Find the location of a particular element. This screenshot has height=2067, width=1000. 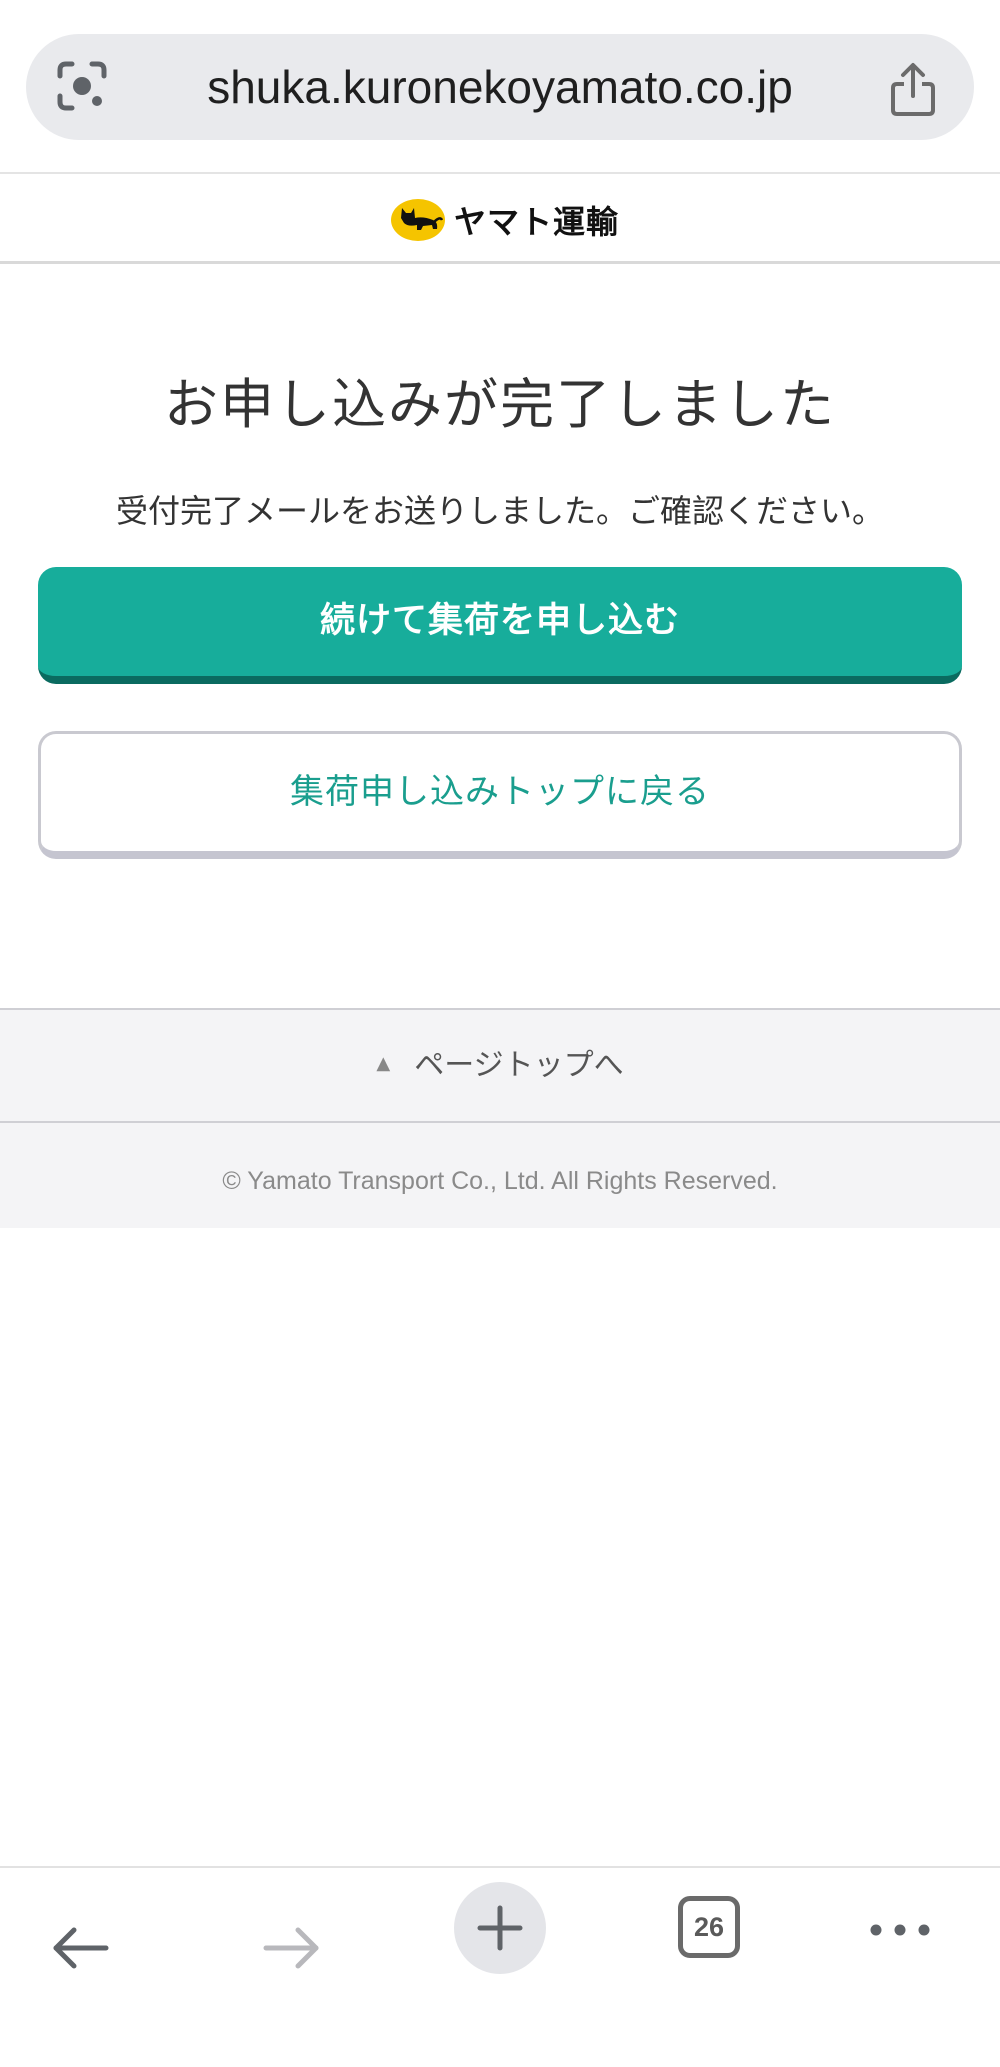

url-text: shuka.kuronekoyamato.co.jp is located at coordinates (500, 87).